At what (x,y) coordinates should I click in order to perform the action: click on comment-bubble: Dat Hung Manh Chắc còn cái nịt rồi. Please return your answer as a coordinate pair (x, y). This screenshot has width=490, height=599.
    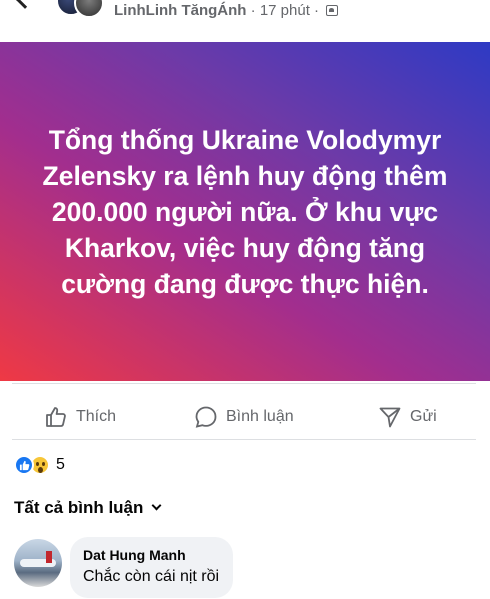
    Looking at the image, I should click on (152, 567).